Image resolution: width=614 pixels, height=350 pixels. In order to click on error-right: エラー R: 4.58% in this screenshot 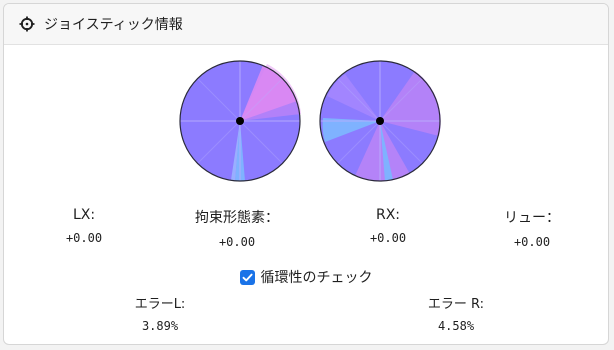, I will do `click(456, 313)`.